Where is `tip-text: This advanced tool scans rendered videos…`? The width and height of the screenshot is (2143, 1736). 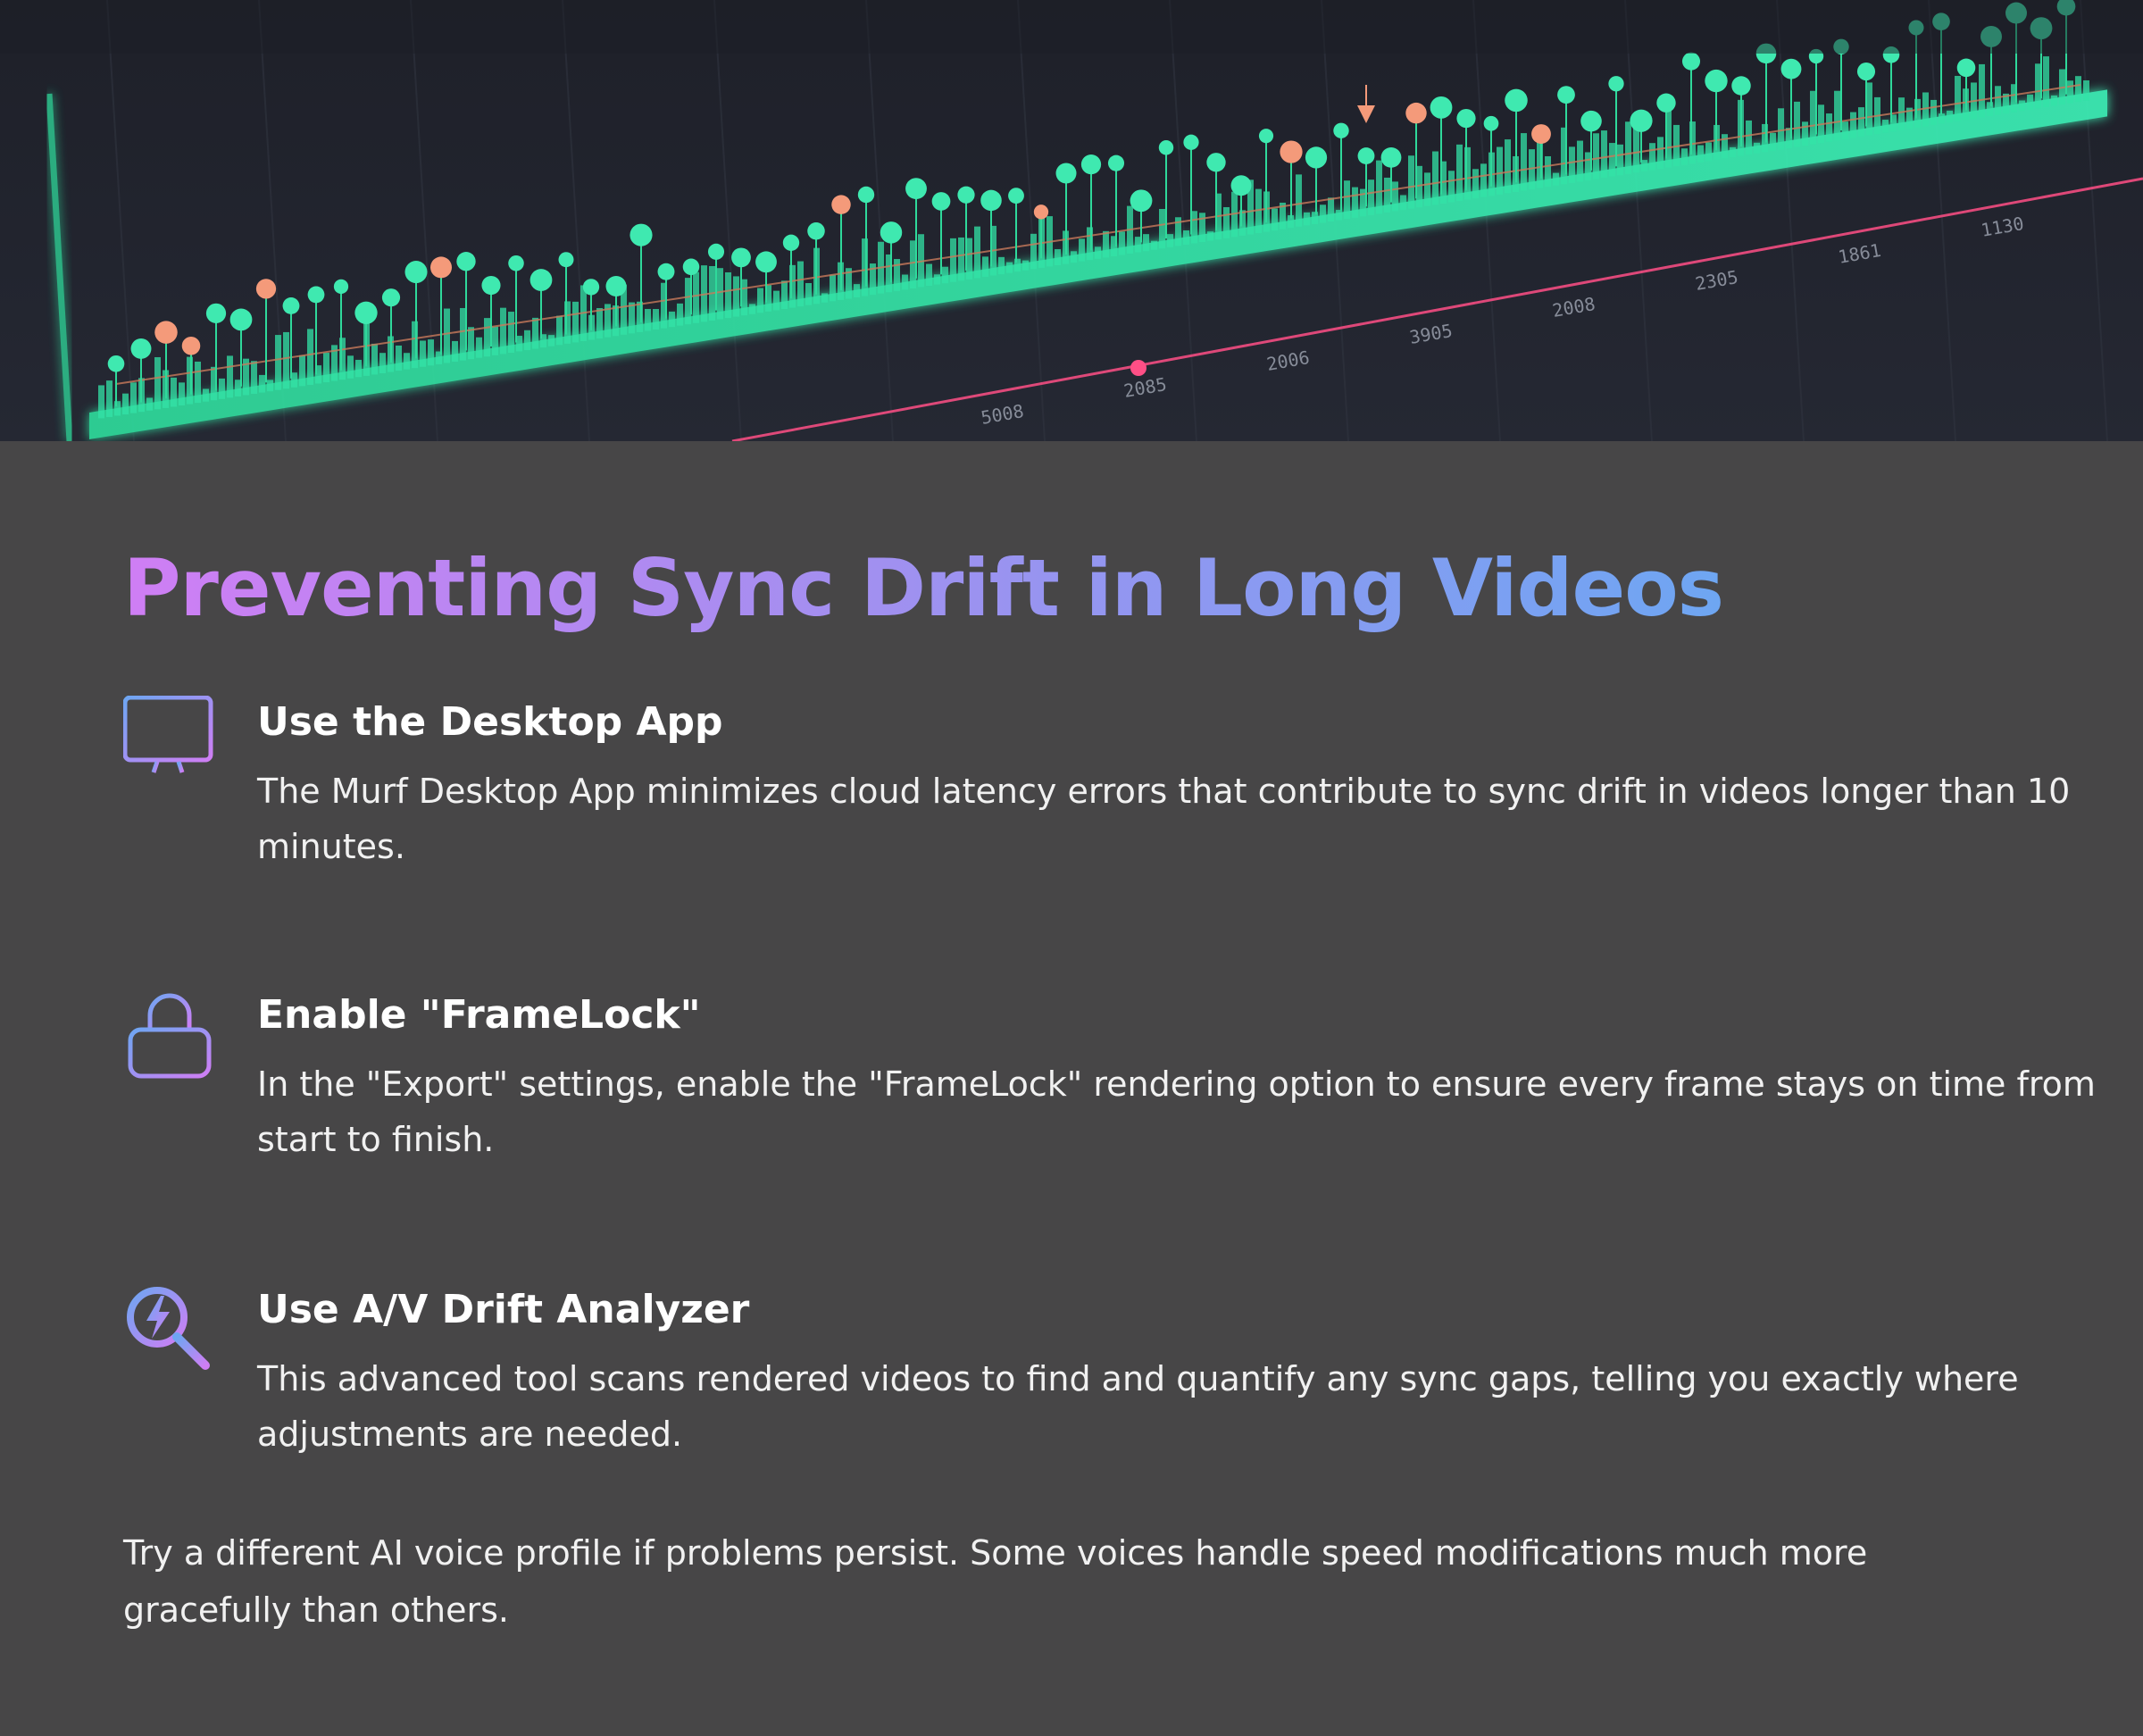
tip-text: This advanced tool scans rendered videos… is located at coordinates (1138, 1406).